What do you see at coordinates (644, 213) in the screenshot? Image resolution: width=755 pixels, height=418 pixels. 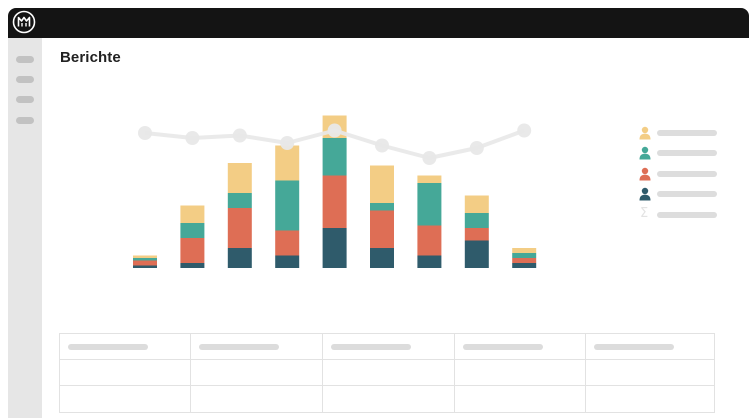 I see `sigma-icon: Σ` at bounding box center [644, 213].